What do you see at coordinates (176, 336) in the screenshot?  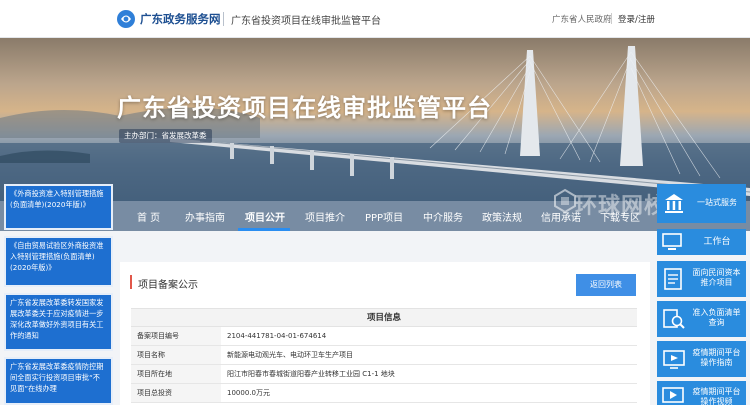 I see `row-label: 备案项目编号` at bounding box center [176, 336].